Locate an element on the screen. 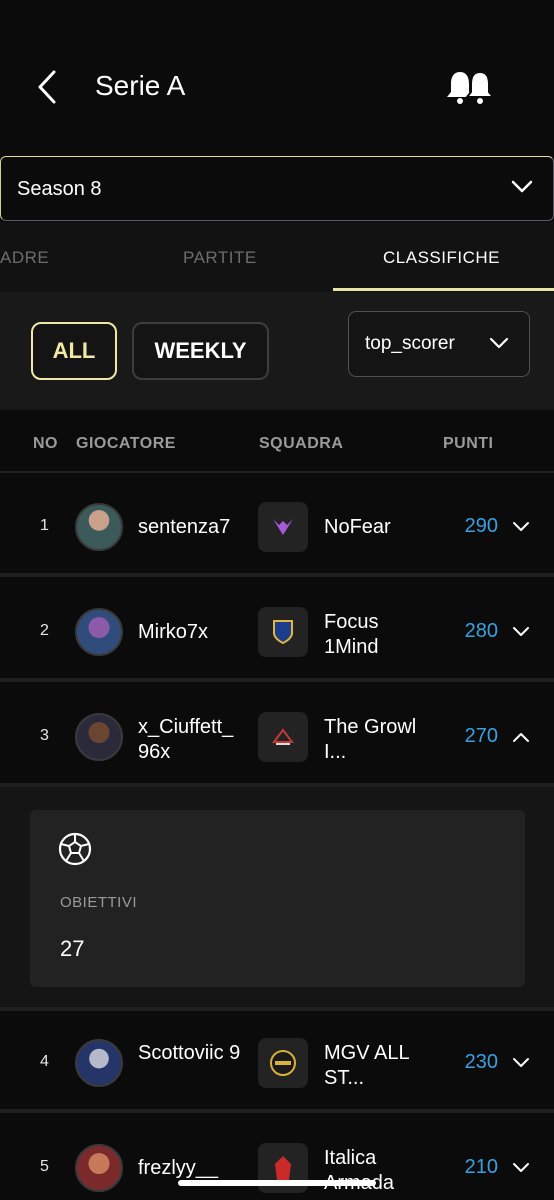 The width and height of the screenshot is (554, 1200). player-points: 270 is located at coordinates (481, 736).